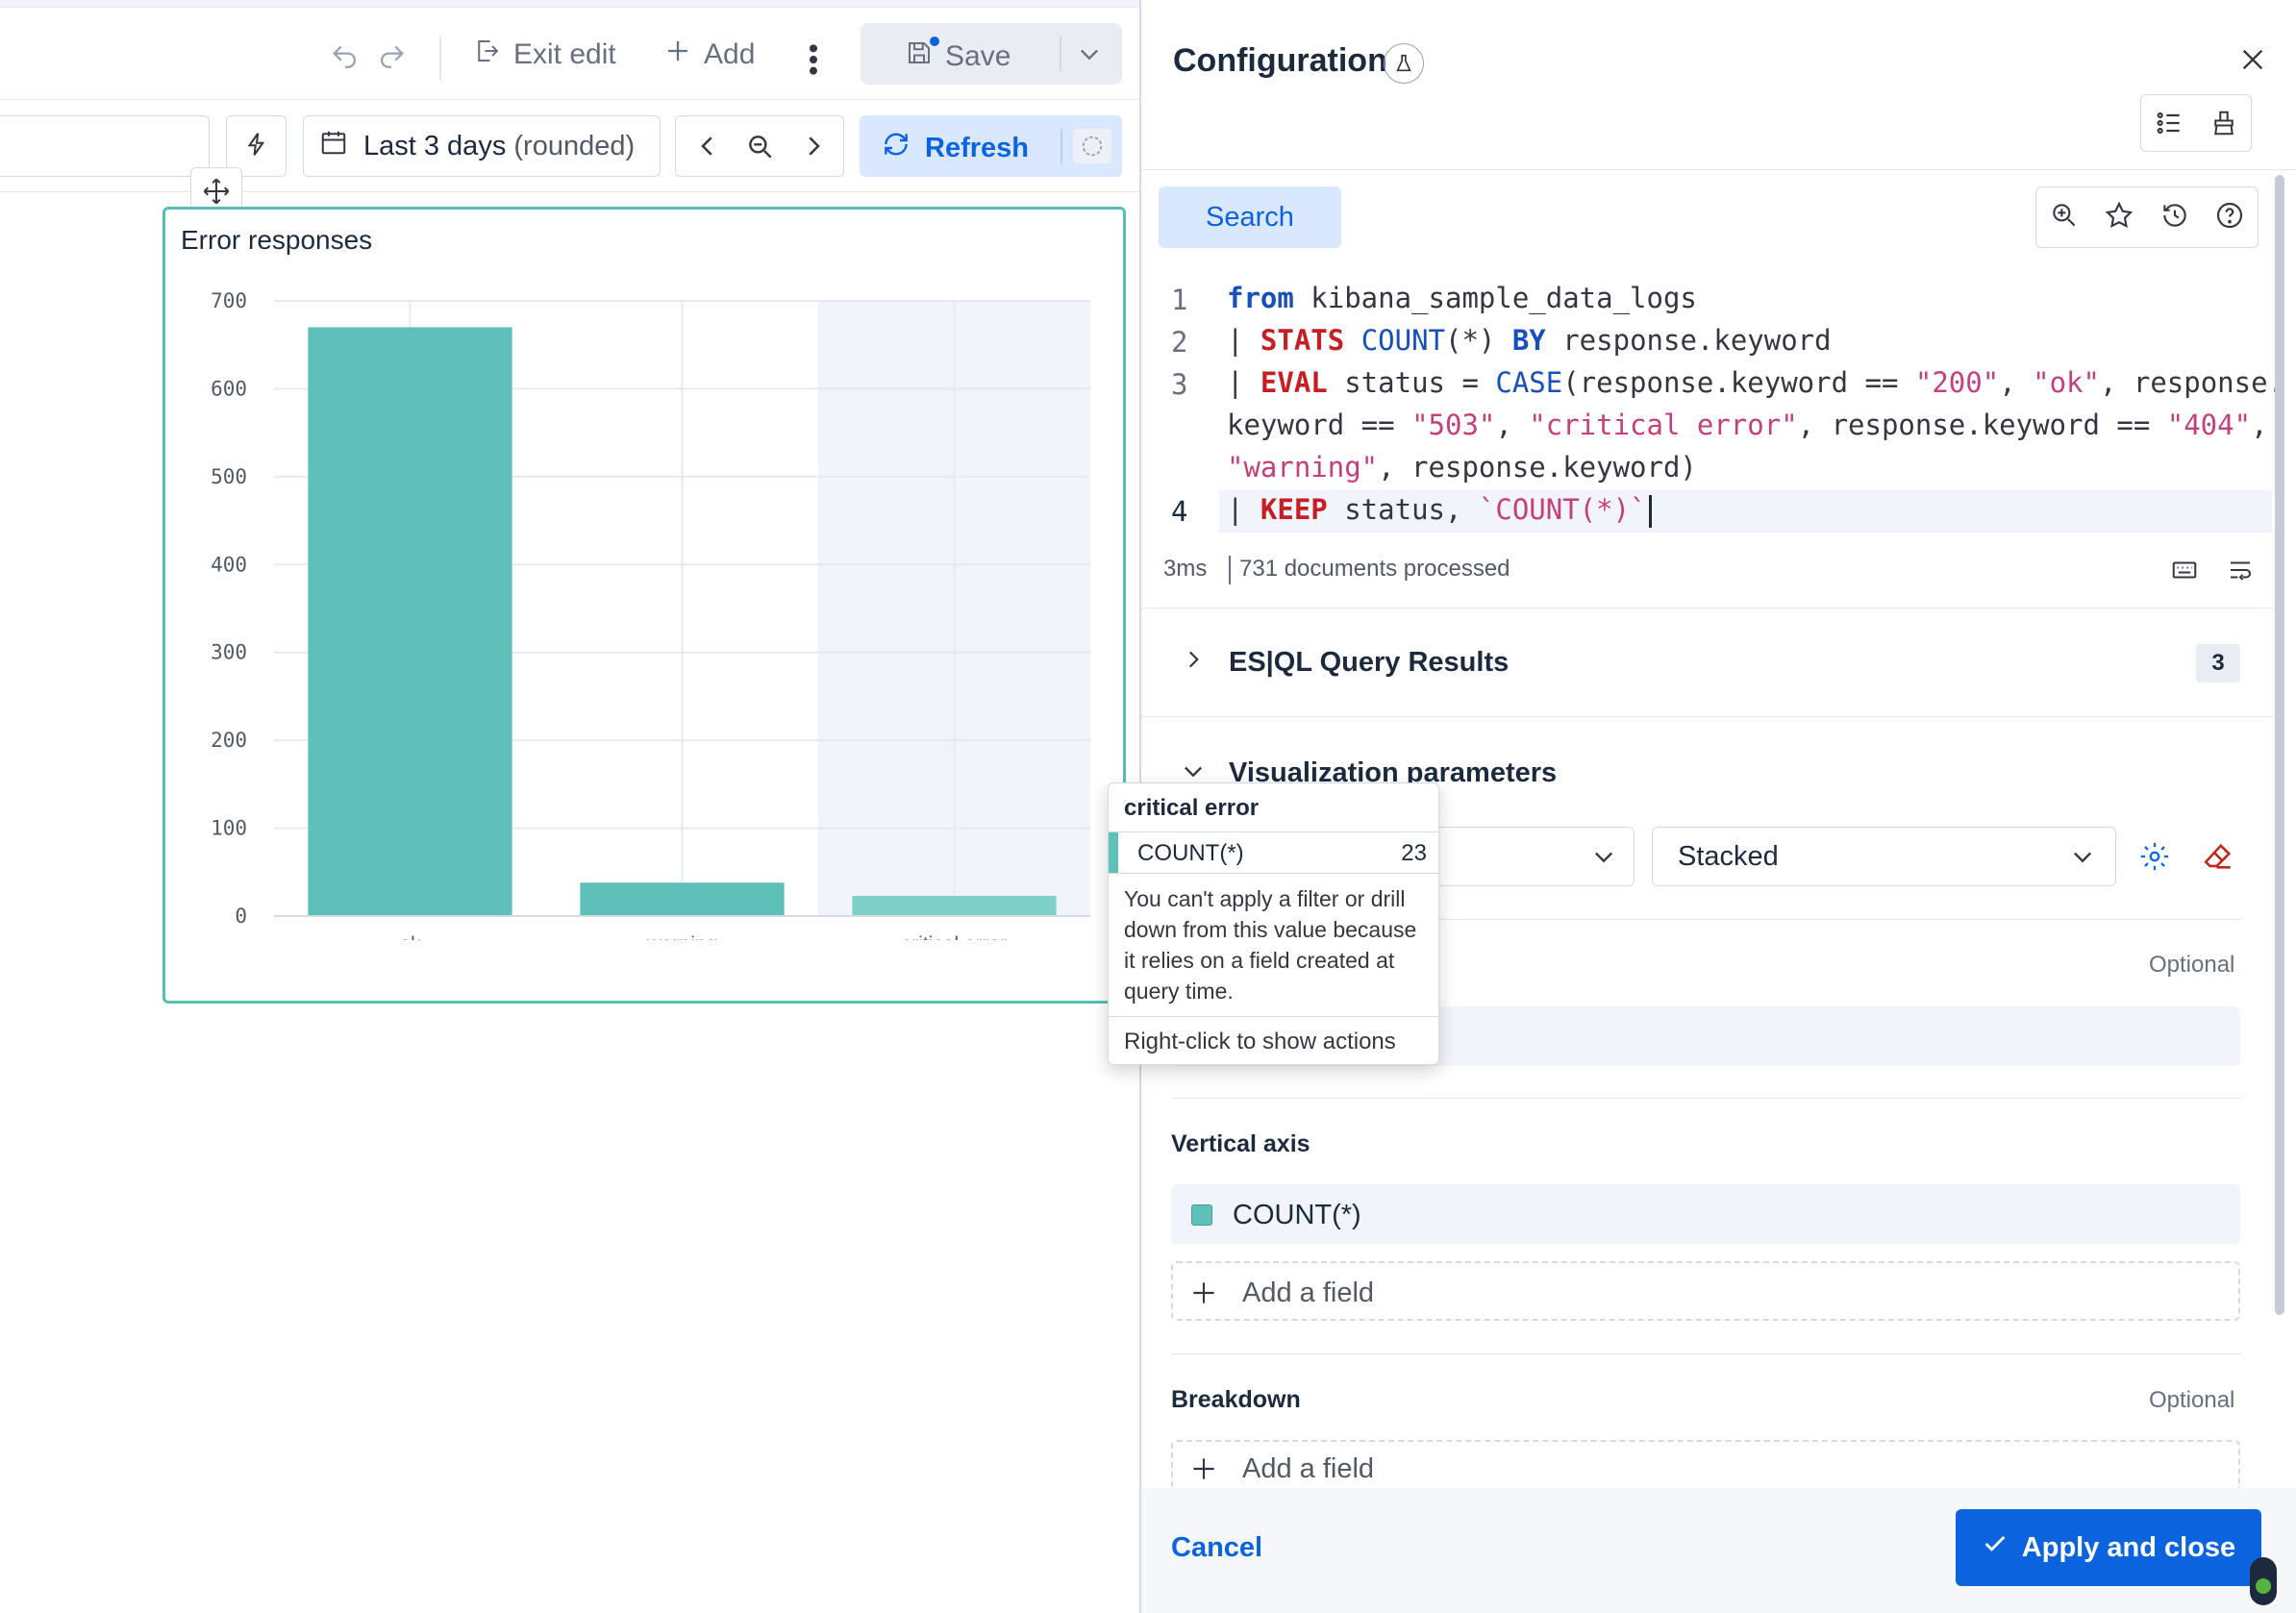 Image resolution: width=2296 pixels, height=1613 pixels. What do you see at coordinates (2240, 572) in the screenshot?
I see `wrap-lines-icon` at bounding box center [2240, 572].